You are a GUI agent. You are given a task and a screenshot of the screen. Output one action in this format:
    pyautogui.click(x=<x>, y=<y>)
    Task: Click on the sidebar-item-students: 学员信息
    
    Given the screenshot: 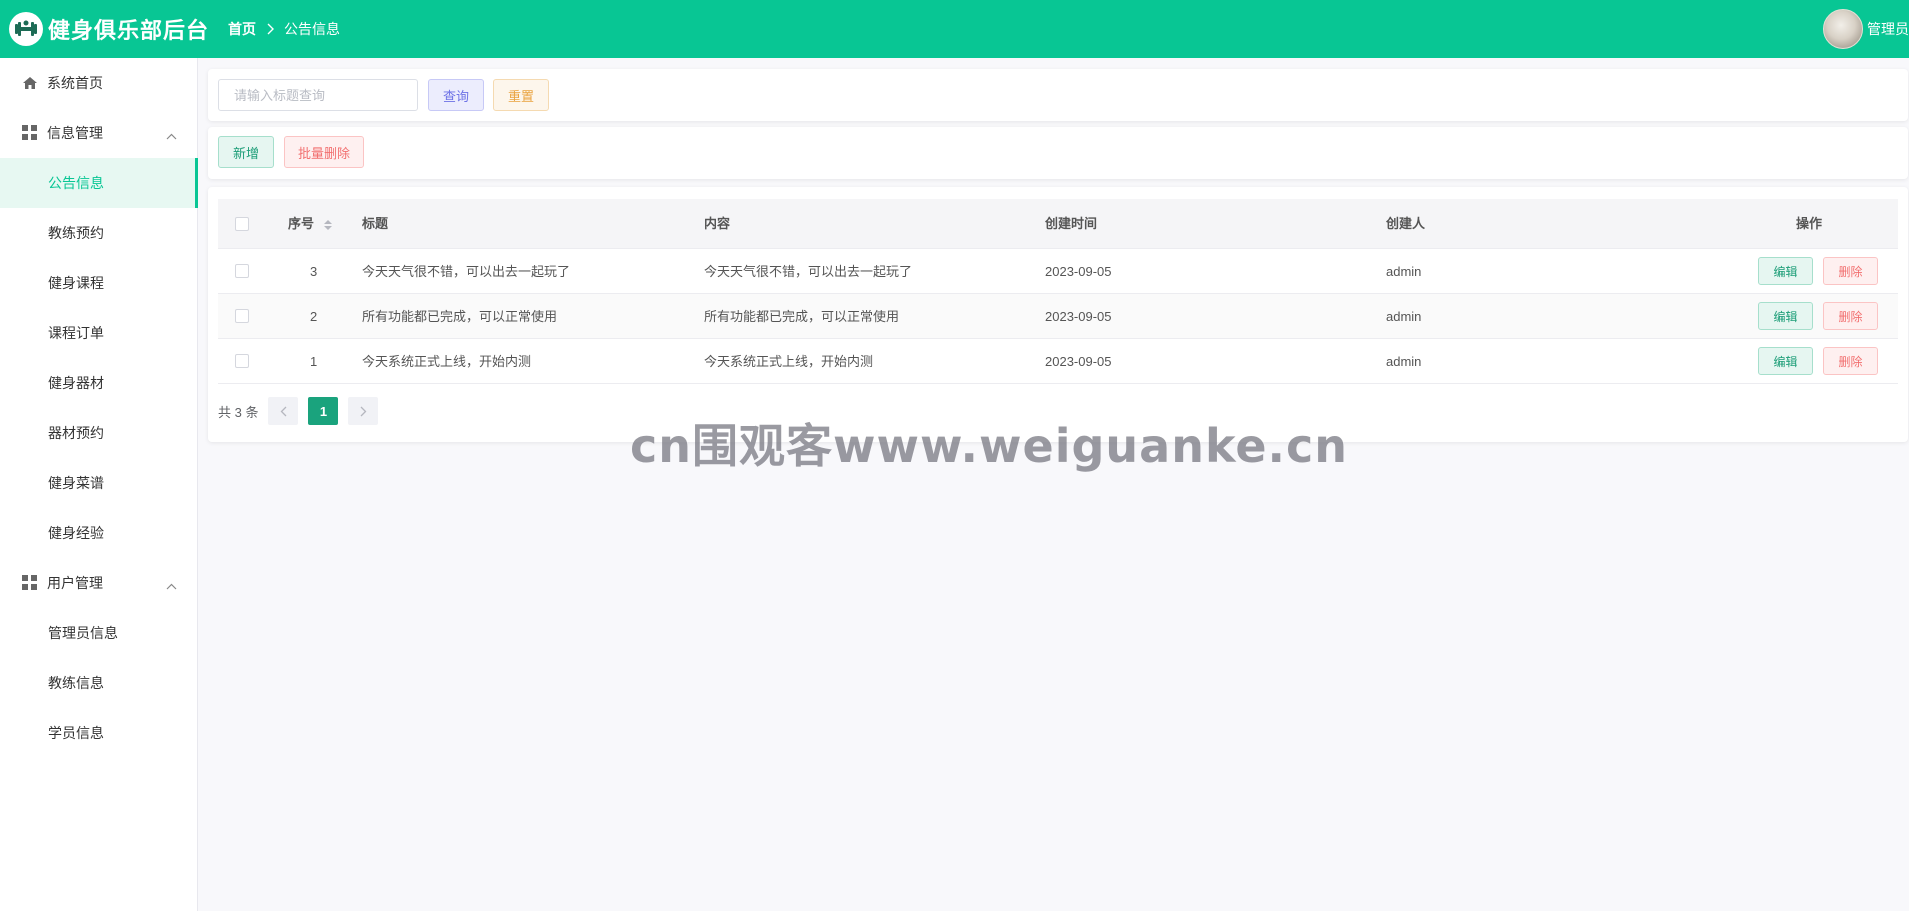 What is the action you would take?
    pyautogui.click(x=99, y=733)
    